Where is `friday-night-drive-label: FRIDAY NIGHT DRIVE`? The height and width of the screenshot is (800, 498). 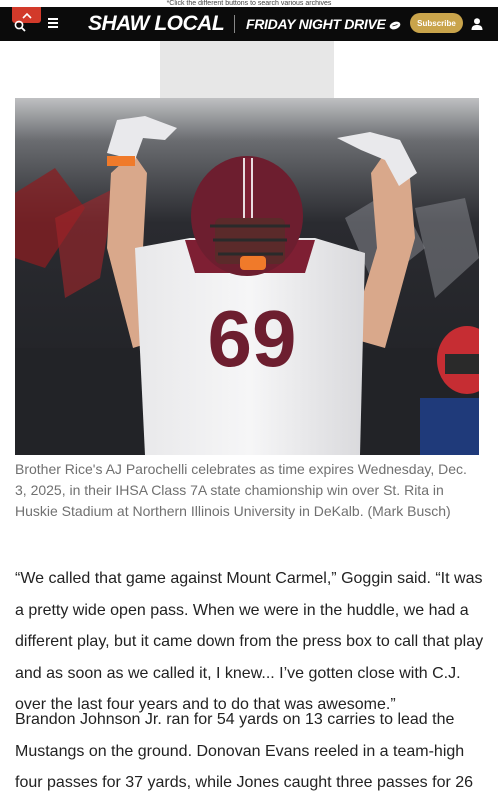
friday-night-drive-label: FRIDAY NIGHT DRIVE is located at coordinates (316, 24).